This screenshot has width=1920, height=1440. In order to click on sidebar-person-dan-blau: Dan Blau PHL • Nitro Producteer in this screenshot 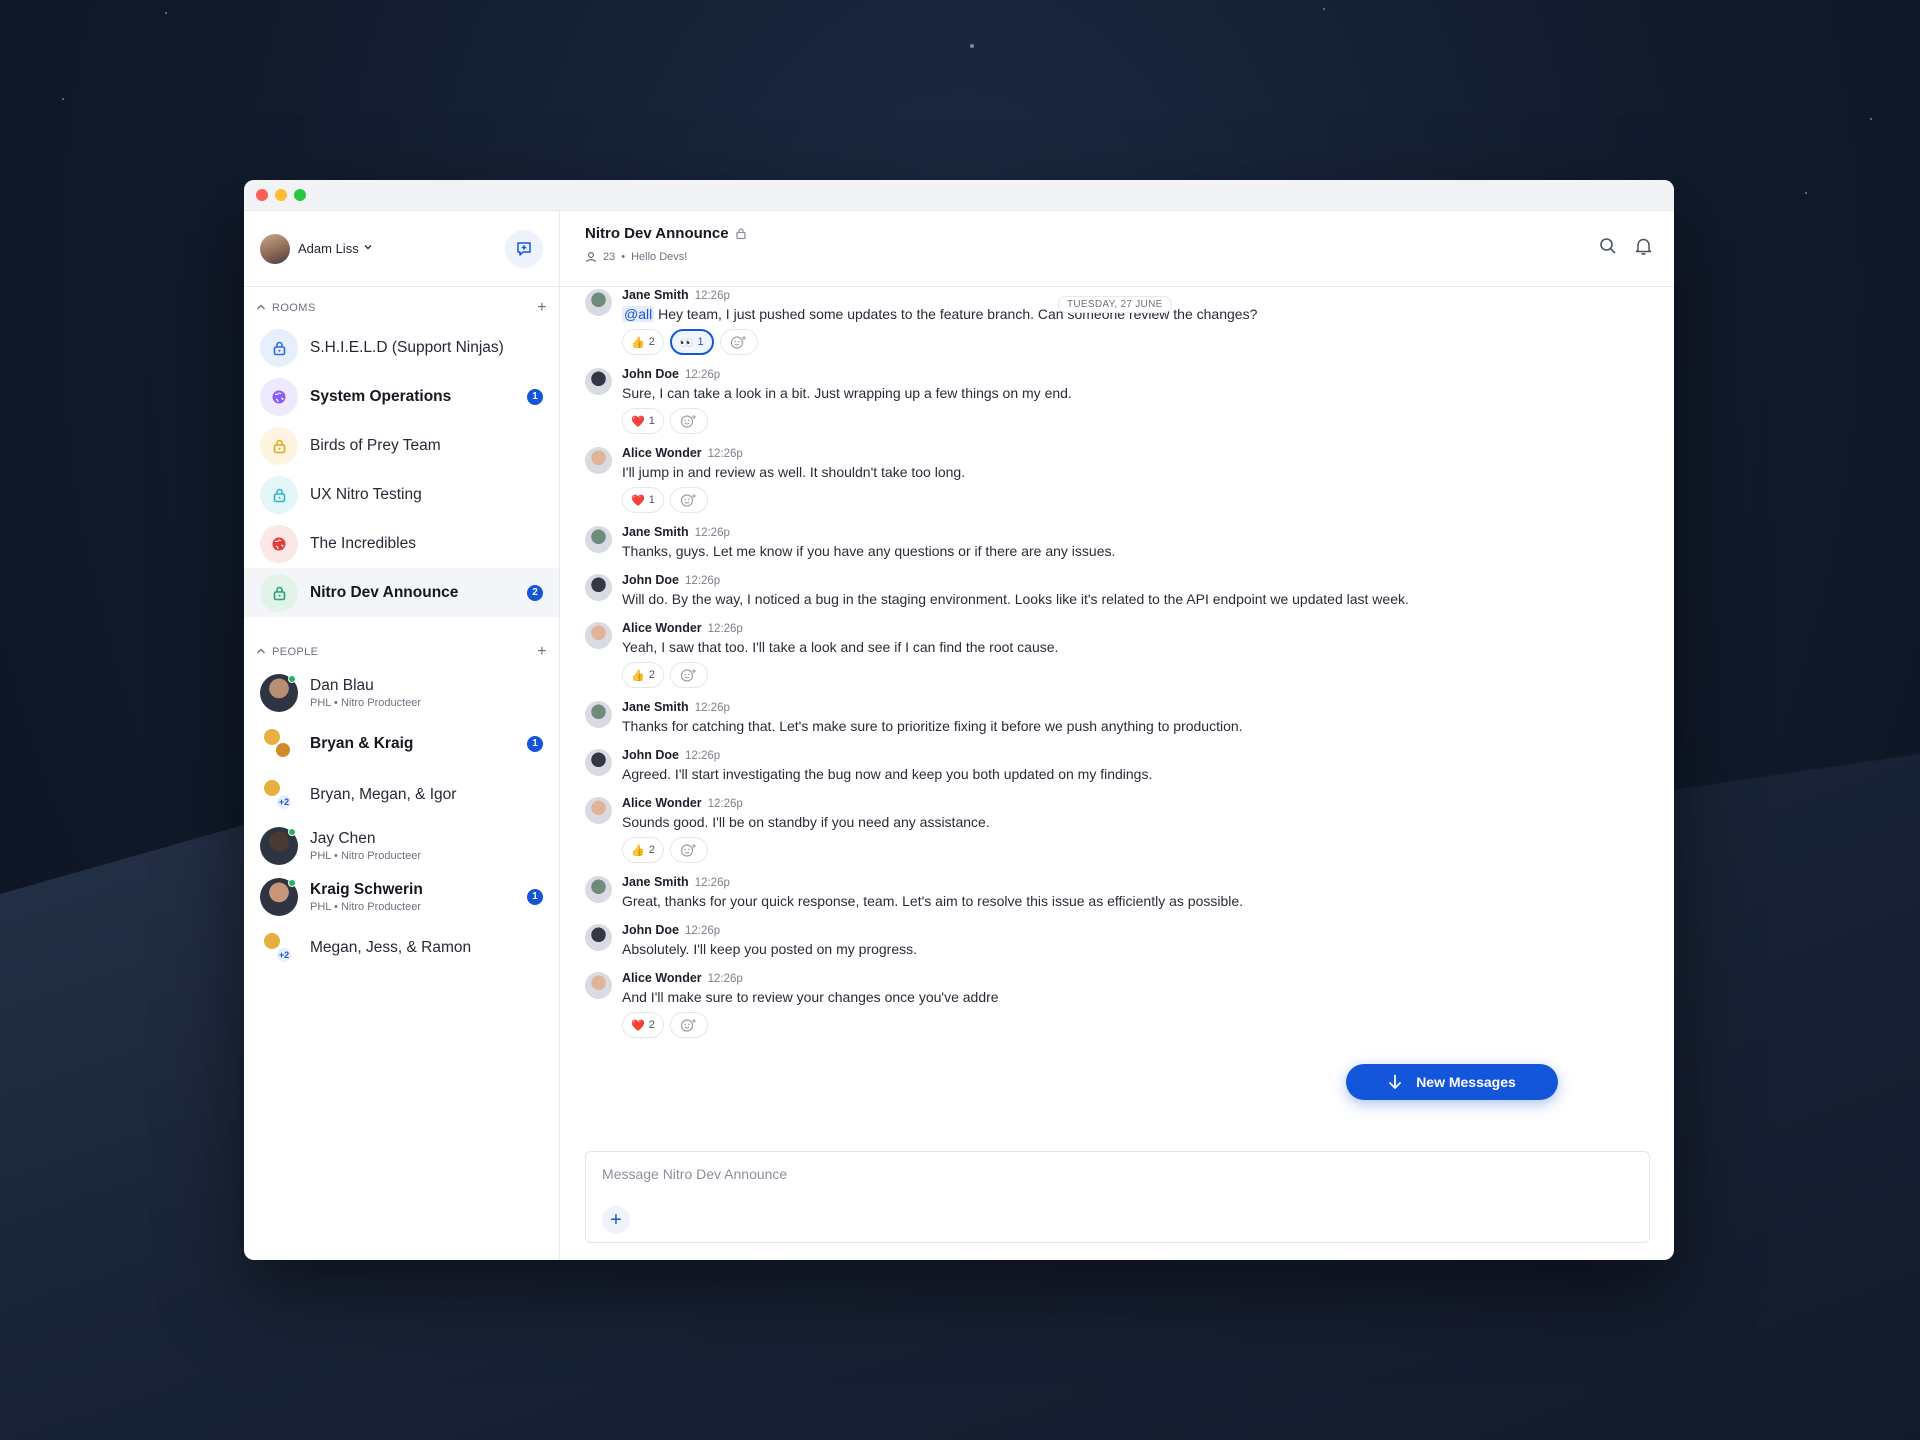, I will do `click(401, 692)`.